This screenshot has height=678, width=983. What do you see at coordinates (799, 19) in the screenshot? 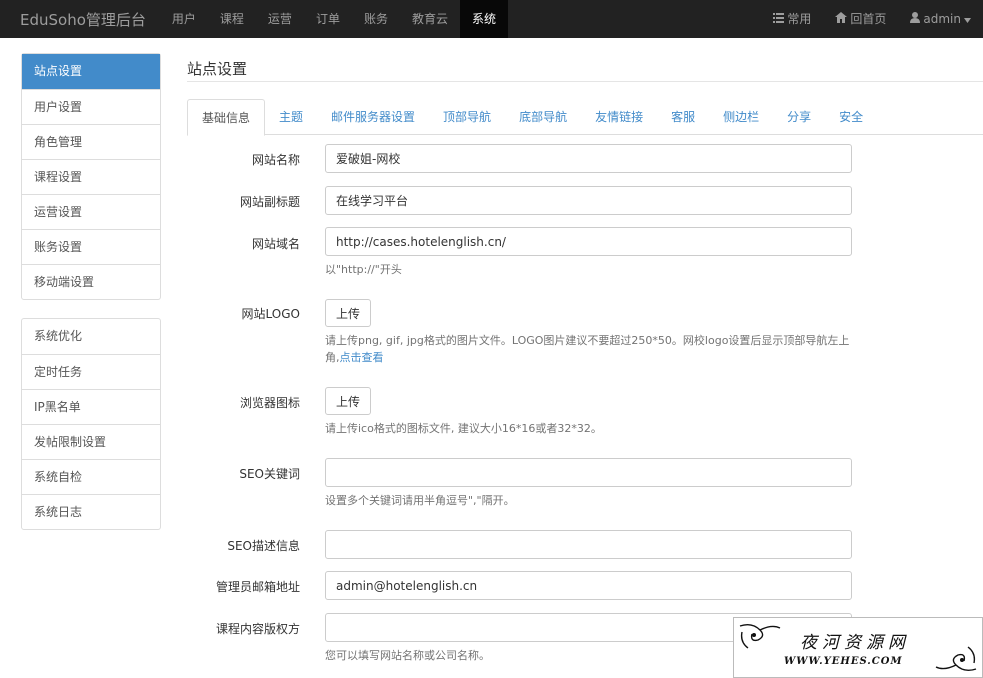
I see `common-label: 常用` at bounding box center [799, 19].